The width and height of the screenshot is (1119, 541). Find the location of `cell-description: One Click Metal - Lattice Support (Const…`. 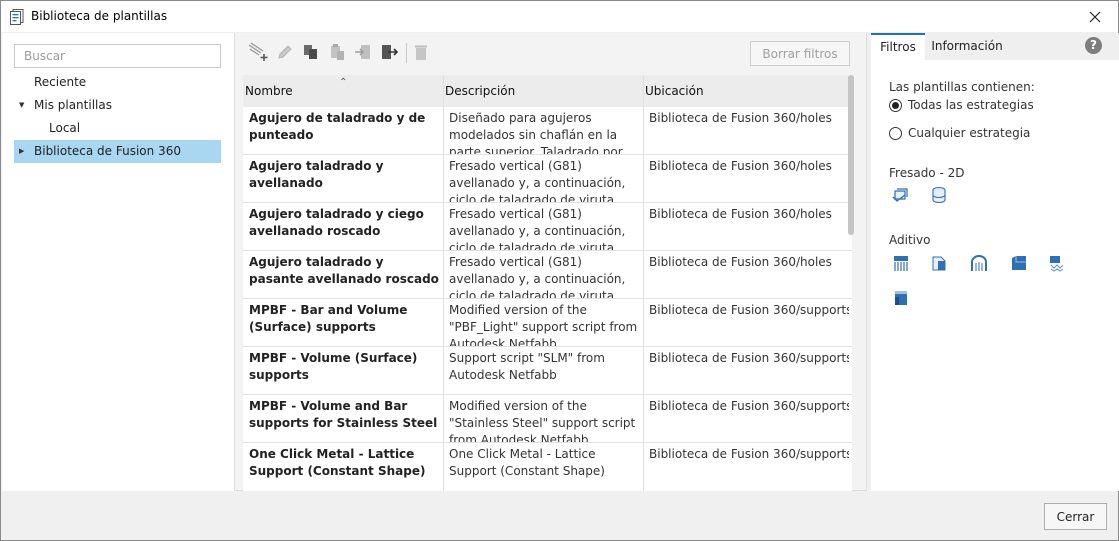

cell-description: One Click Metal - Lattice Support (Const… is located at coordinates (527, 462).